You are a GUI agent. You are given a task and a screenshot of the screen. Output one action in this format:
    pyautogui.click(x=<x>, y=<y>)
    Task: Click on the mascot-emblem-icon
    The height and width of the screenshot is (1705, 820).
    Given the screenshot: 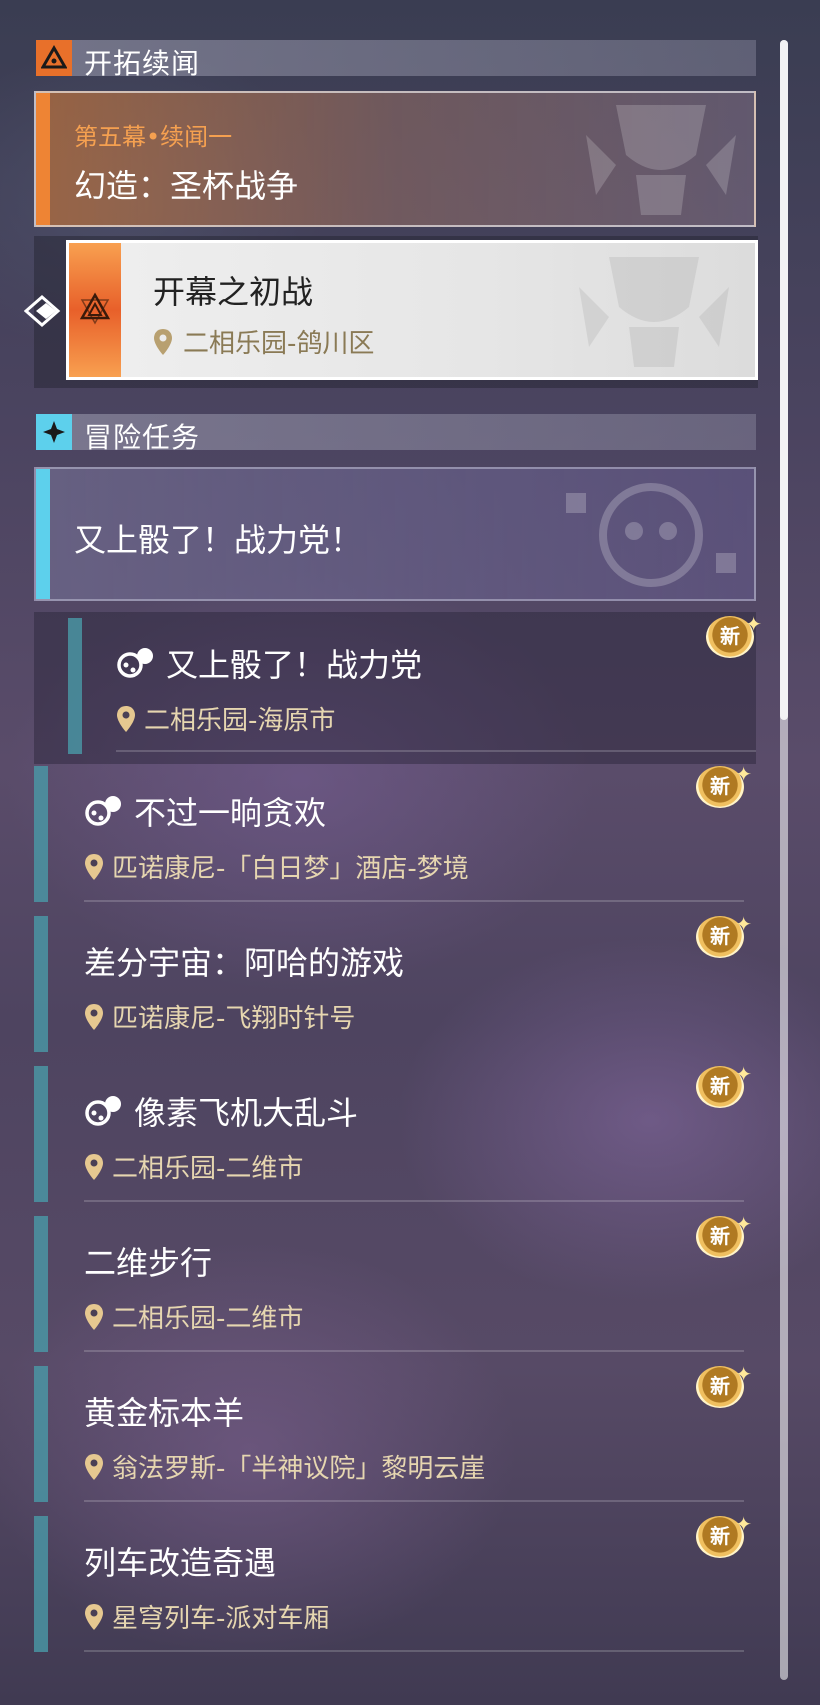 What is the action you would take?
    pyautogui.click(x=651, y=535)
    